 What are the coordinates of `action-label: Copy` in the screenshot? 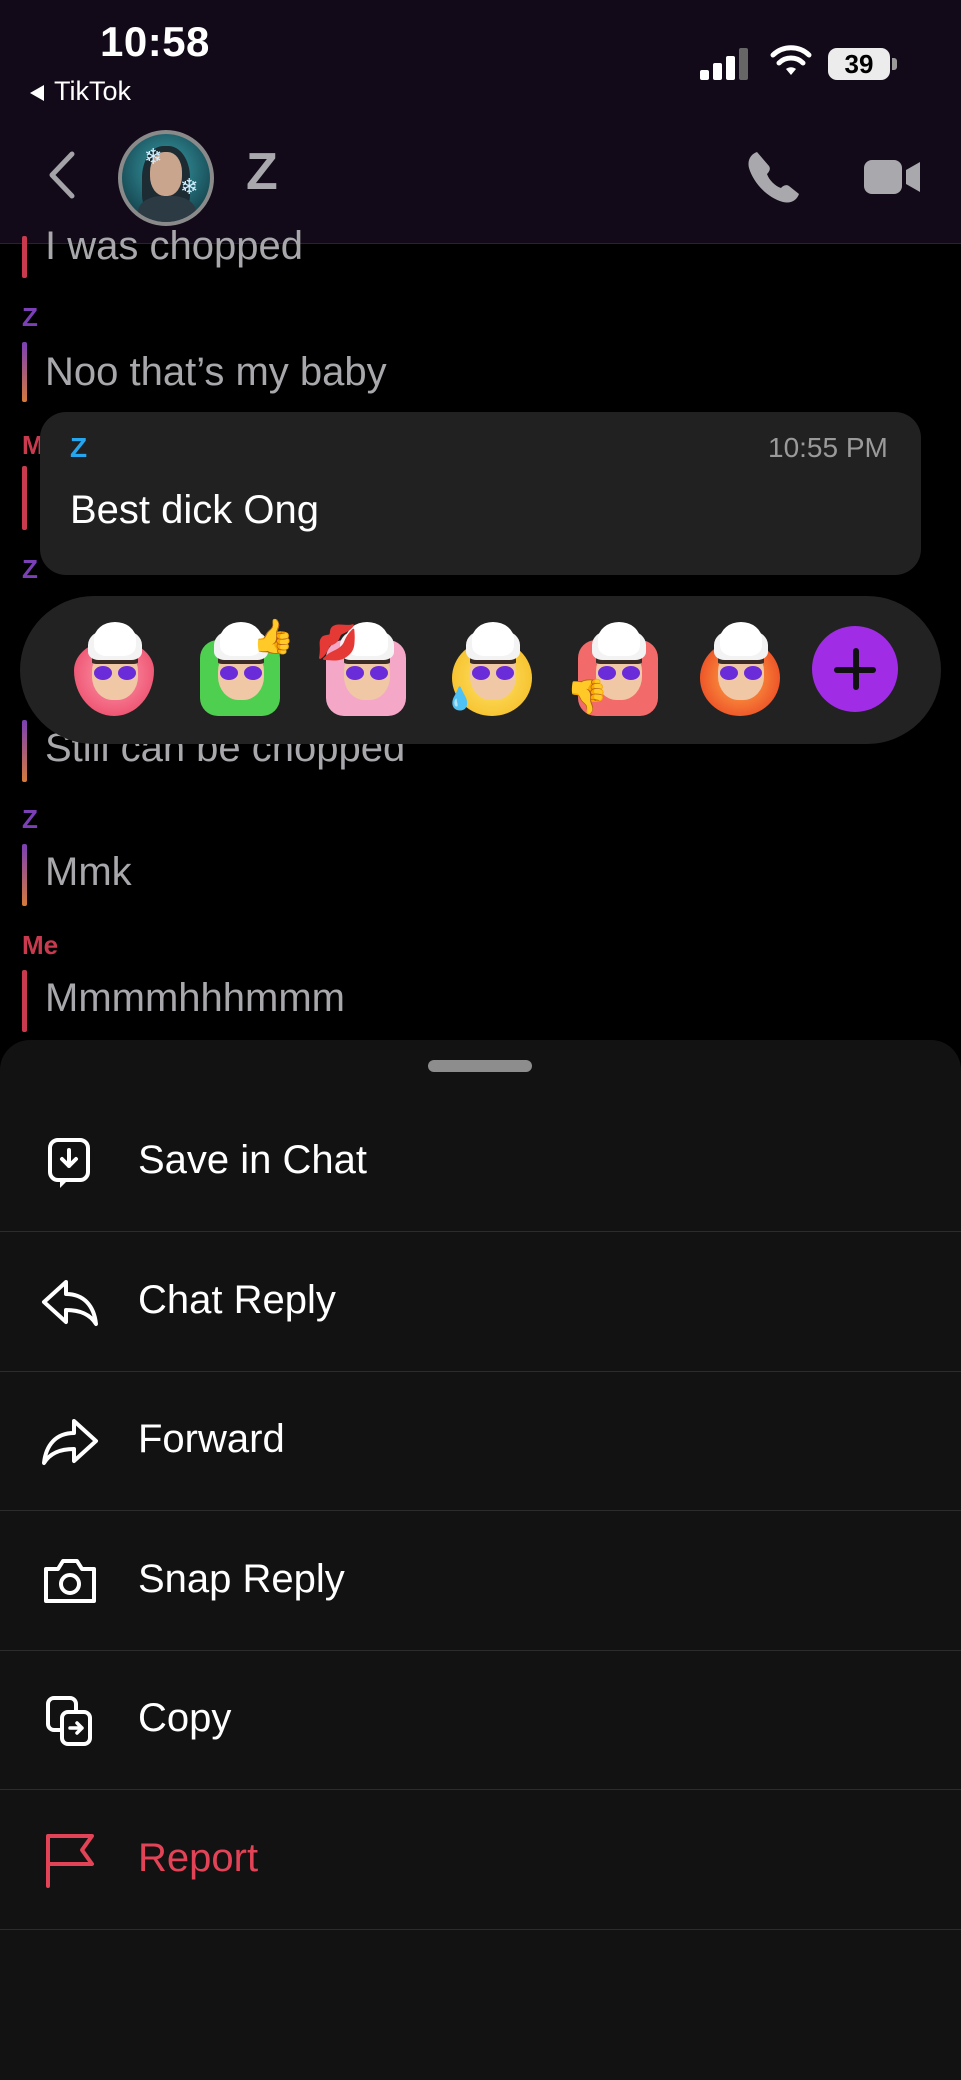 It's located at (185, 1718).